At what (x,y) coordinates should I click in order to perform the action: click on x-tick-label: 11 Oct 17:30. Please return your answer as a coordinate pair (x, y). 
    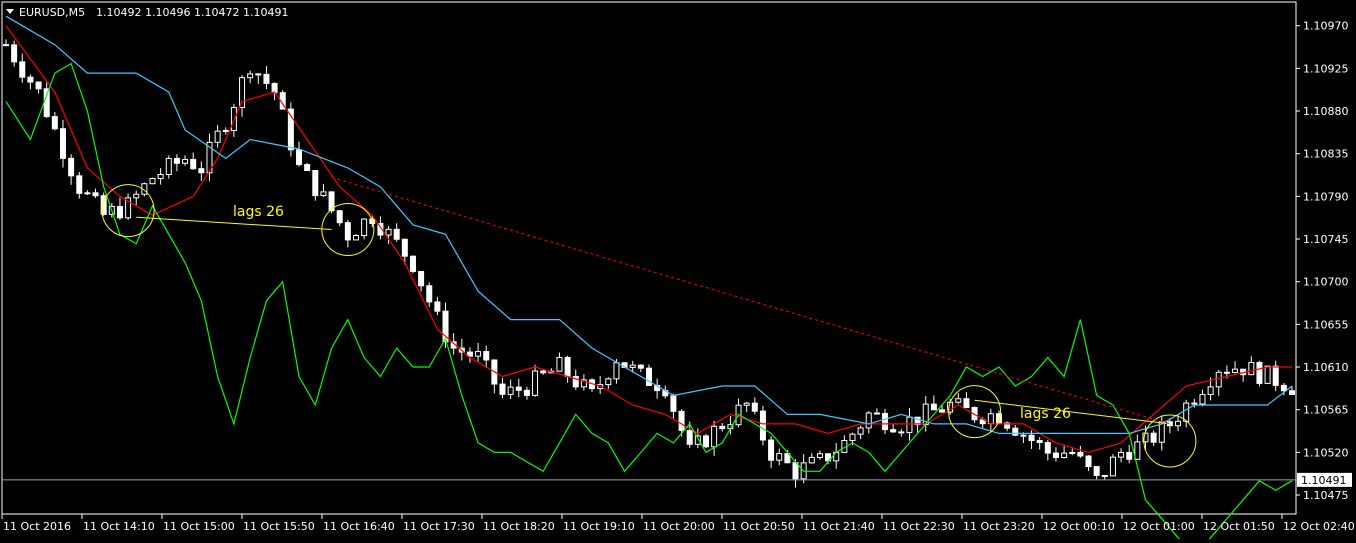
    Looking at the image, I should click on (439, 526).